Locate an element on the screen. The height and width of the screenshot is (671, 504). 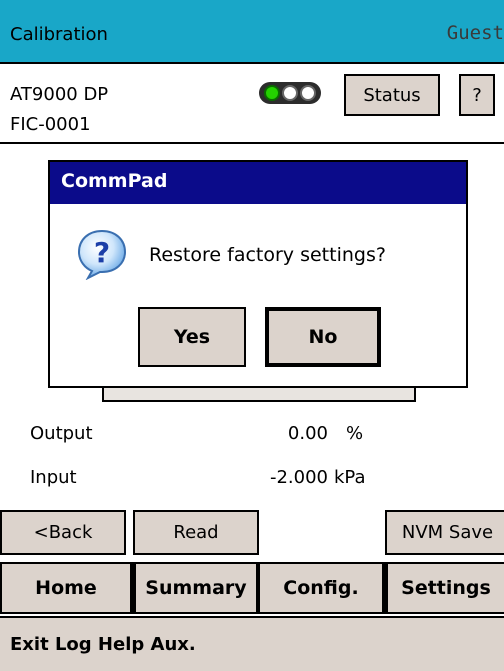
help-button: ? is located at coordinates (477, 95).